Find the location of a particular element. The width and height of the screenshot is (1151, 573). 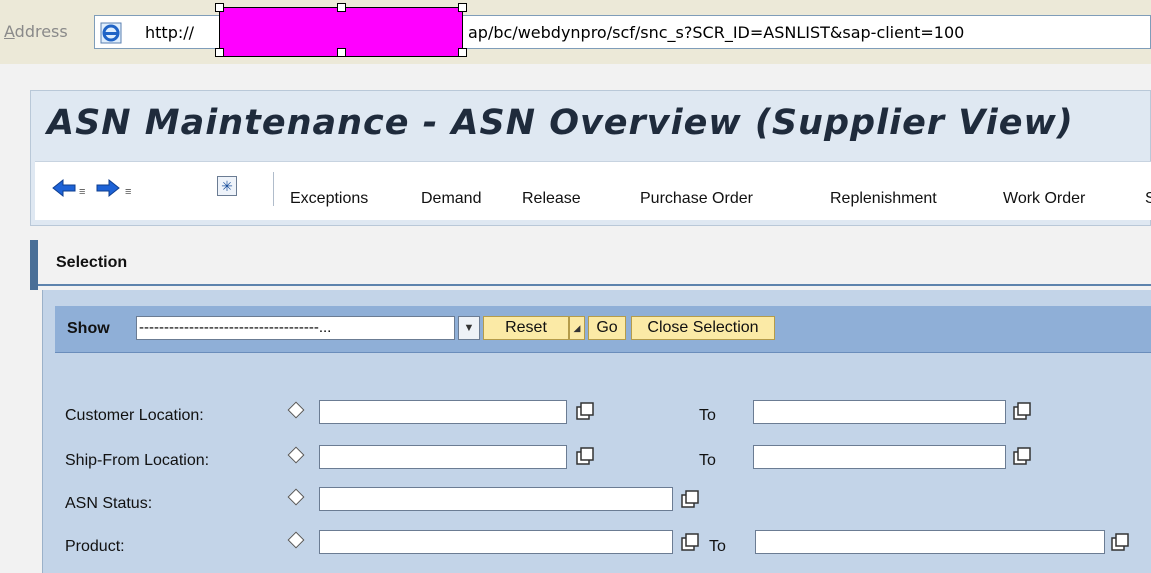

ship-from-location-label: Ship-From Location: is located at coordinates (137, 460).